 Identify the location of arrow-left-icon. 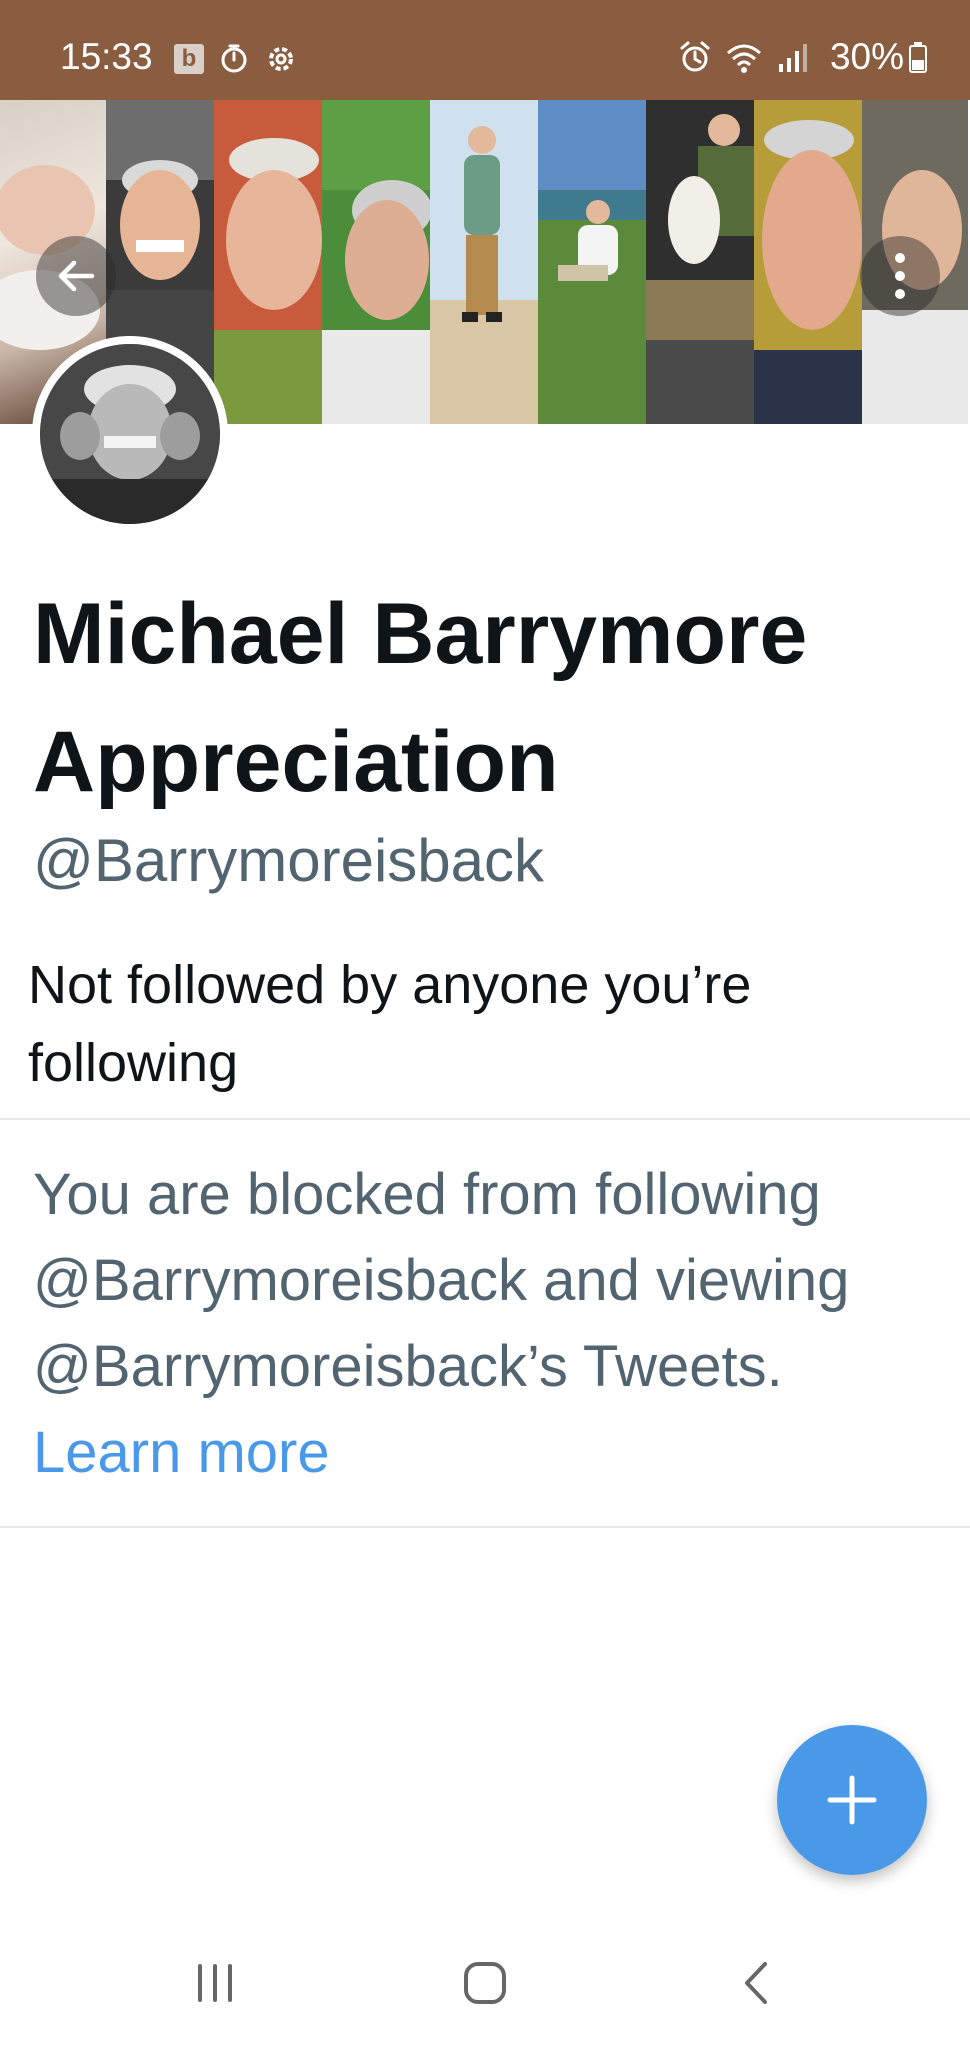
(76, 276).